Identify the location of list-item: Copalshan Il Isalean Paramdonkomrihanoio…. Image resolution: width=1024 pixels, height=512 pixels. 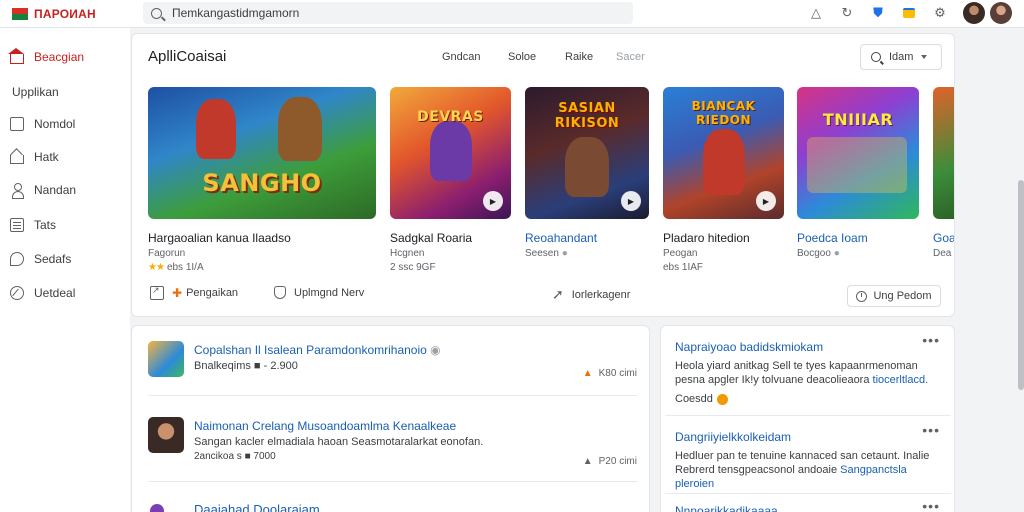
(392, 361).